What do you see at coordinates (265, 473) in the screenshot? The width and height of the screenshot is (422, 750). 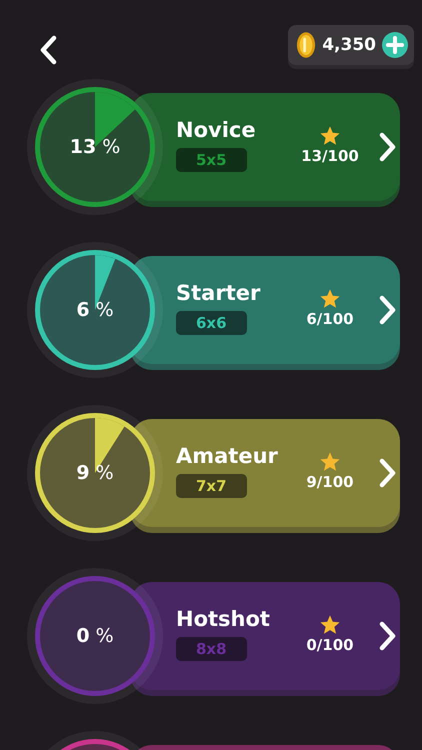 I see `level-card: Amateur 7x7 9/100` at bounding box center [265, 473].